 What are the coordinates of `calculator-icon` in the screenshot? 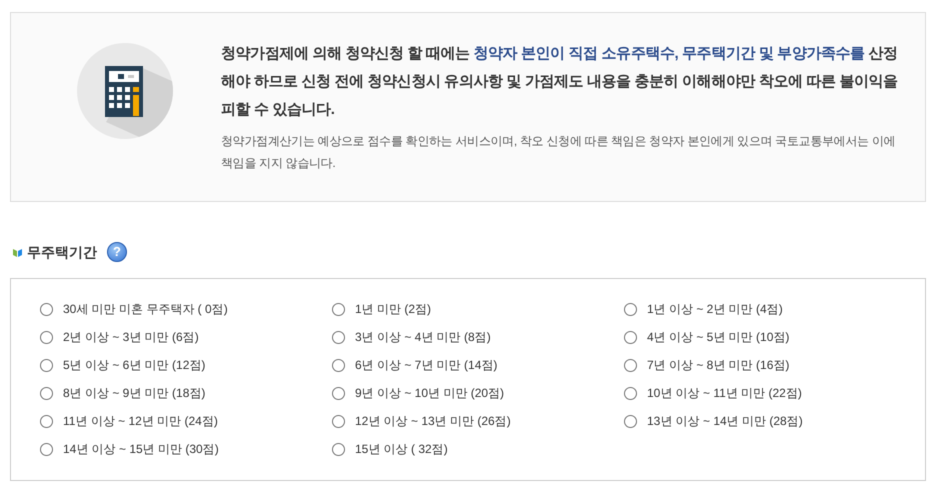 It's located at (125, 91).